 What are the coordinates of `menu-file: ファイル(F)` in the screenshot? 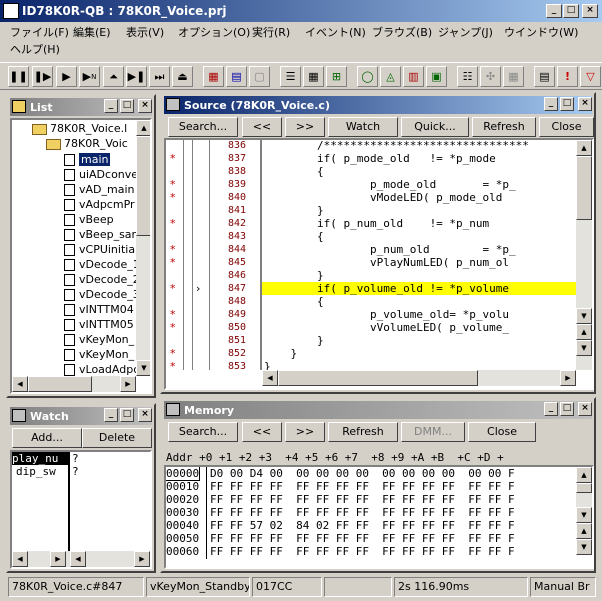 It's located at (39, 32).